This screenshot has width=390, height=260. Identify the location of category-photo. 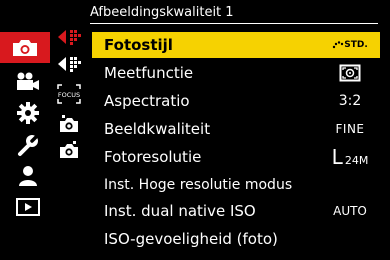
(25, 47).